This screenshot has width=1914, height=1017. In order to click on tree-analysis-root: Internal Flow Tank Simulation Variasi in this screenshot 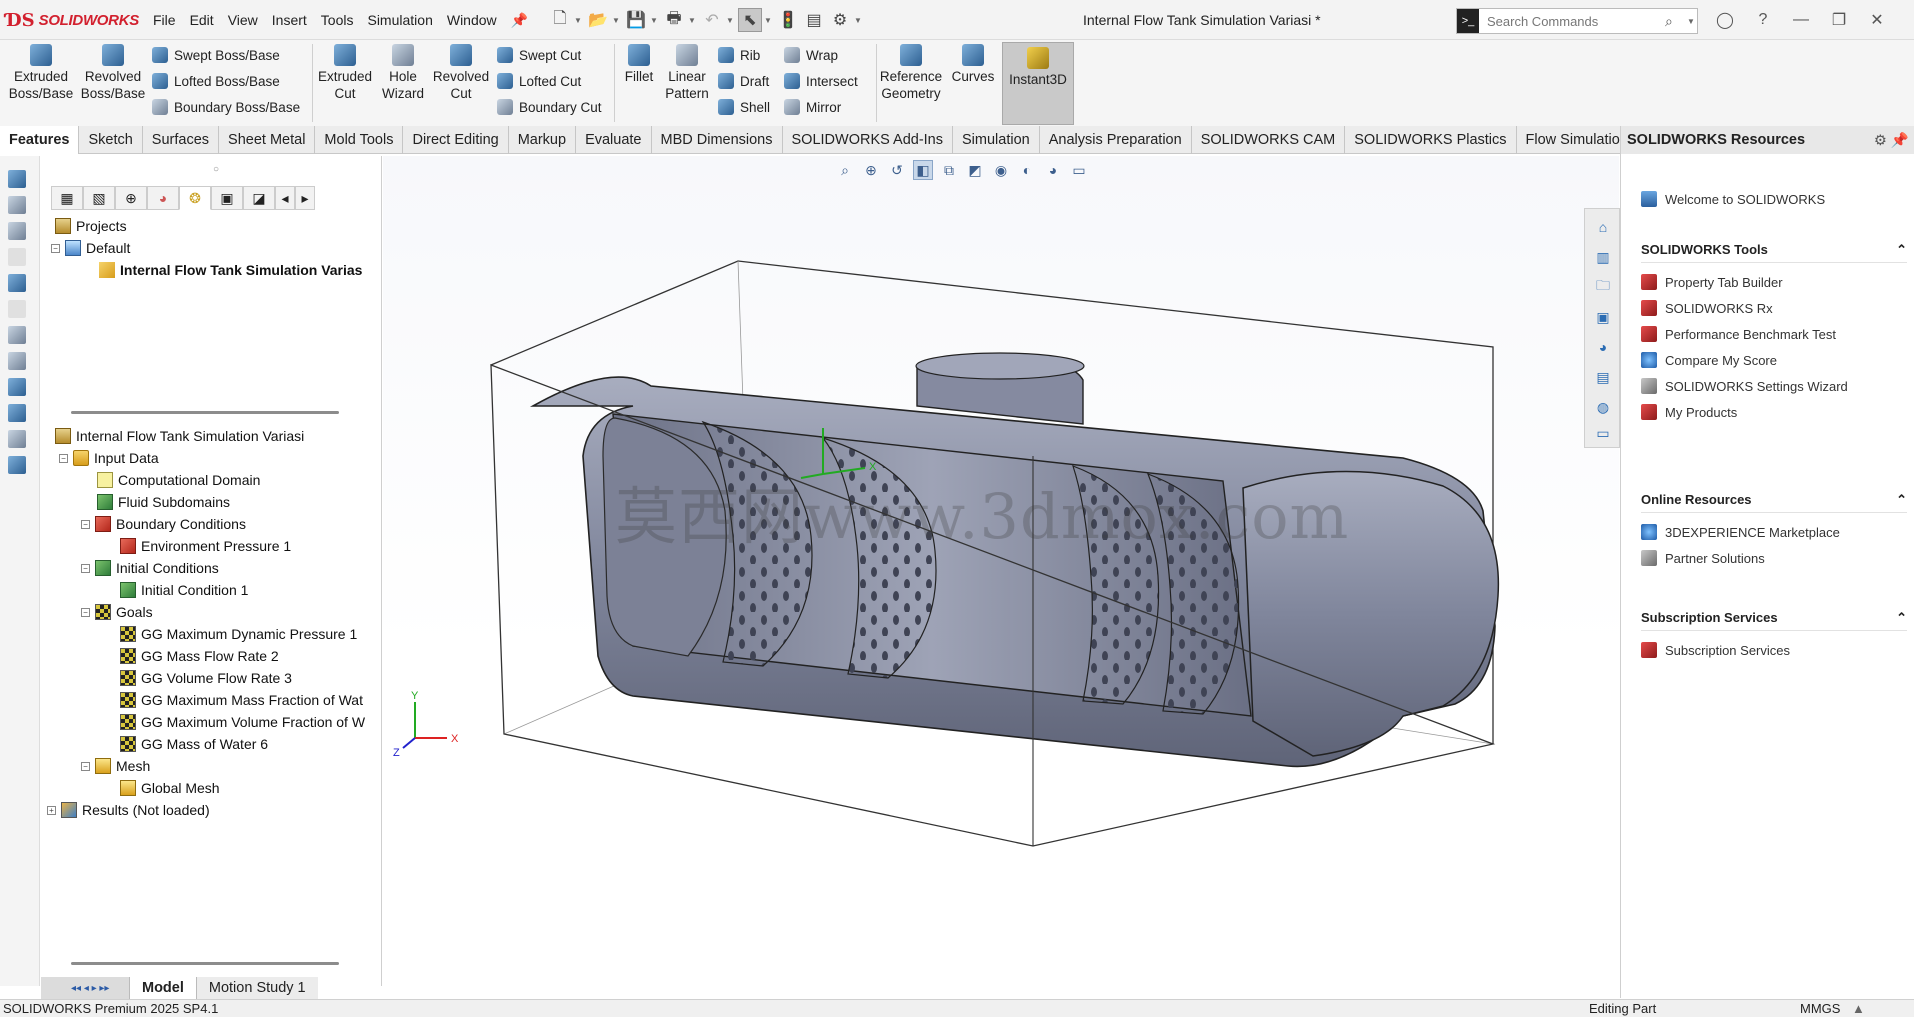, I will do `click(179, 436)`.